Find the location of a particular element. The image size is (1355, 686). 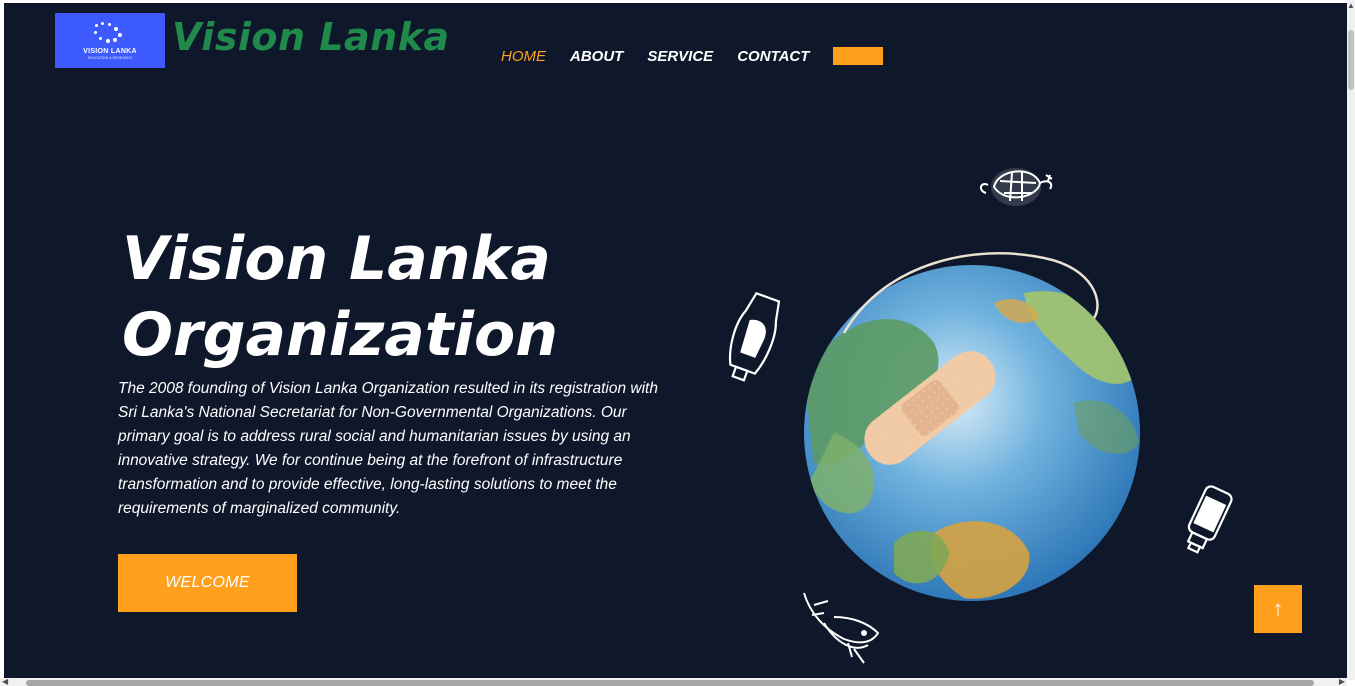

vertical-scrollbar: ▲ is located at coordinates (1351, 340).